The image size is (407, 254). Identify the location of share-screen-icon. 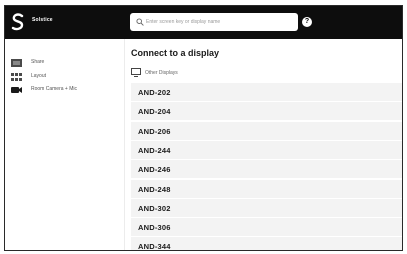
(16, 63).